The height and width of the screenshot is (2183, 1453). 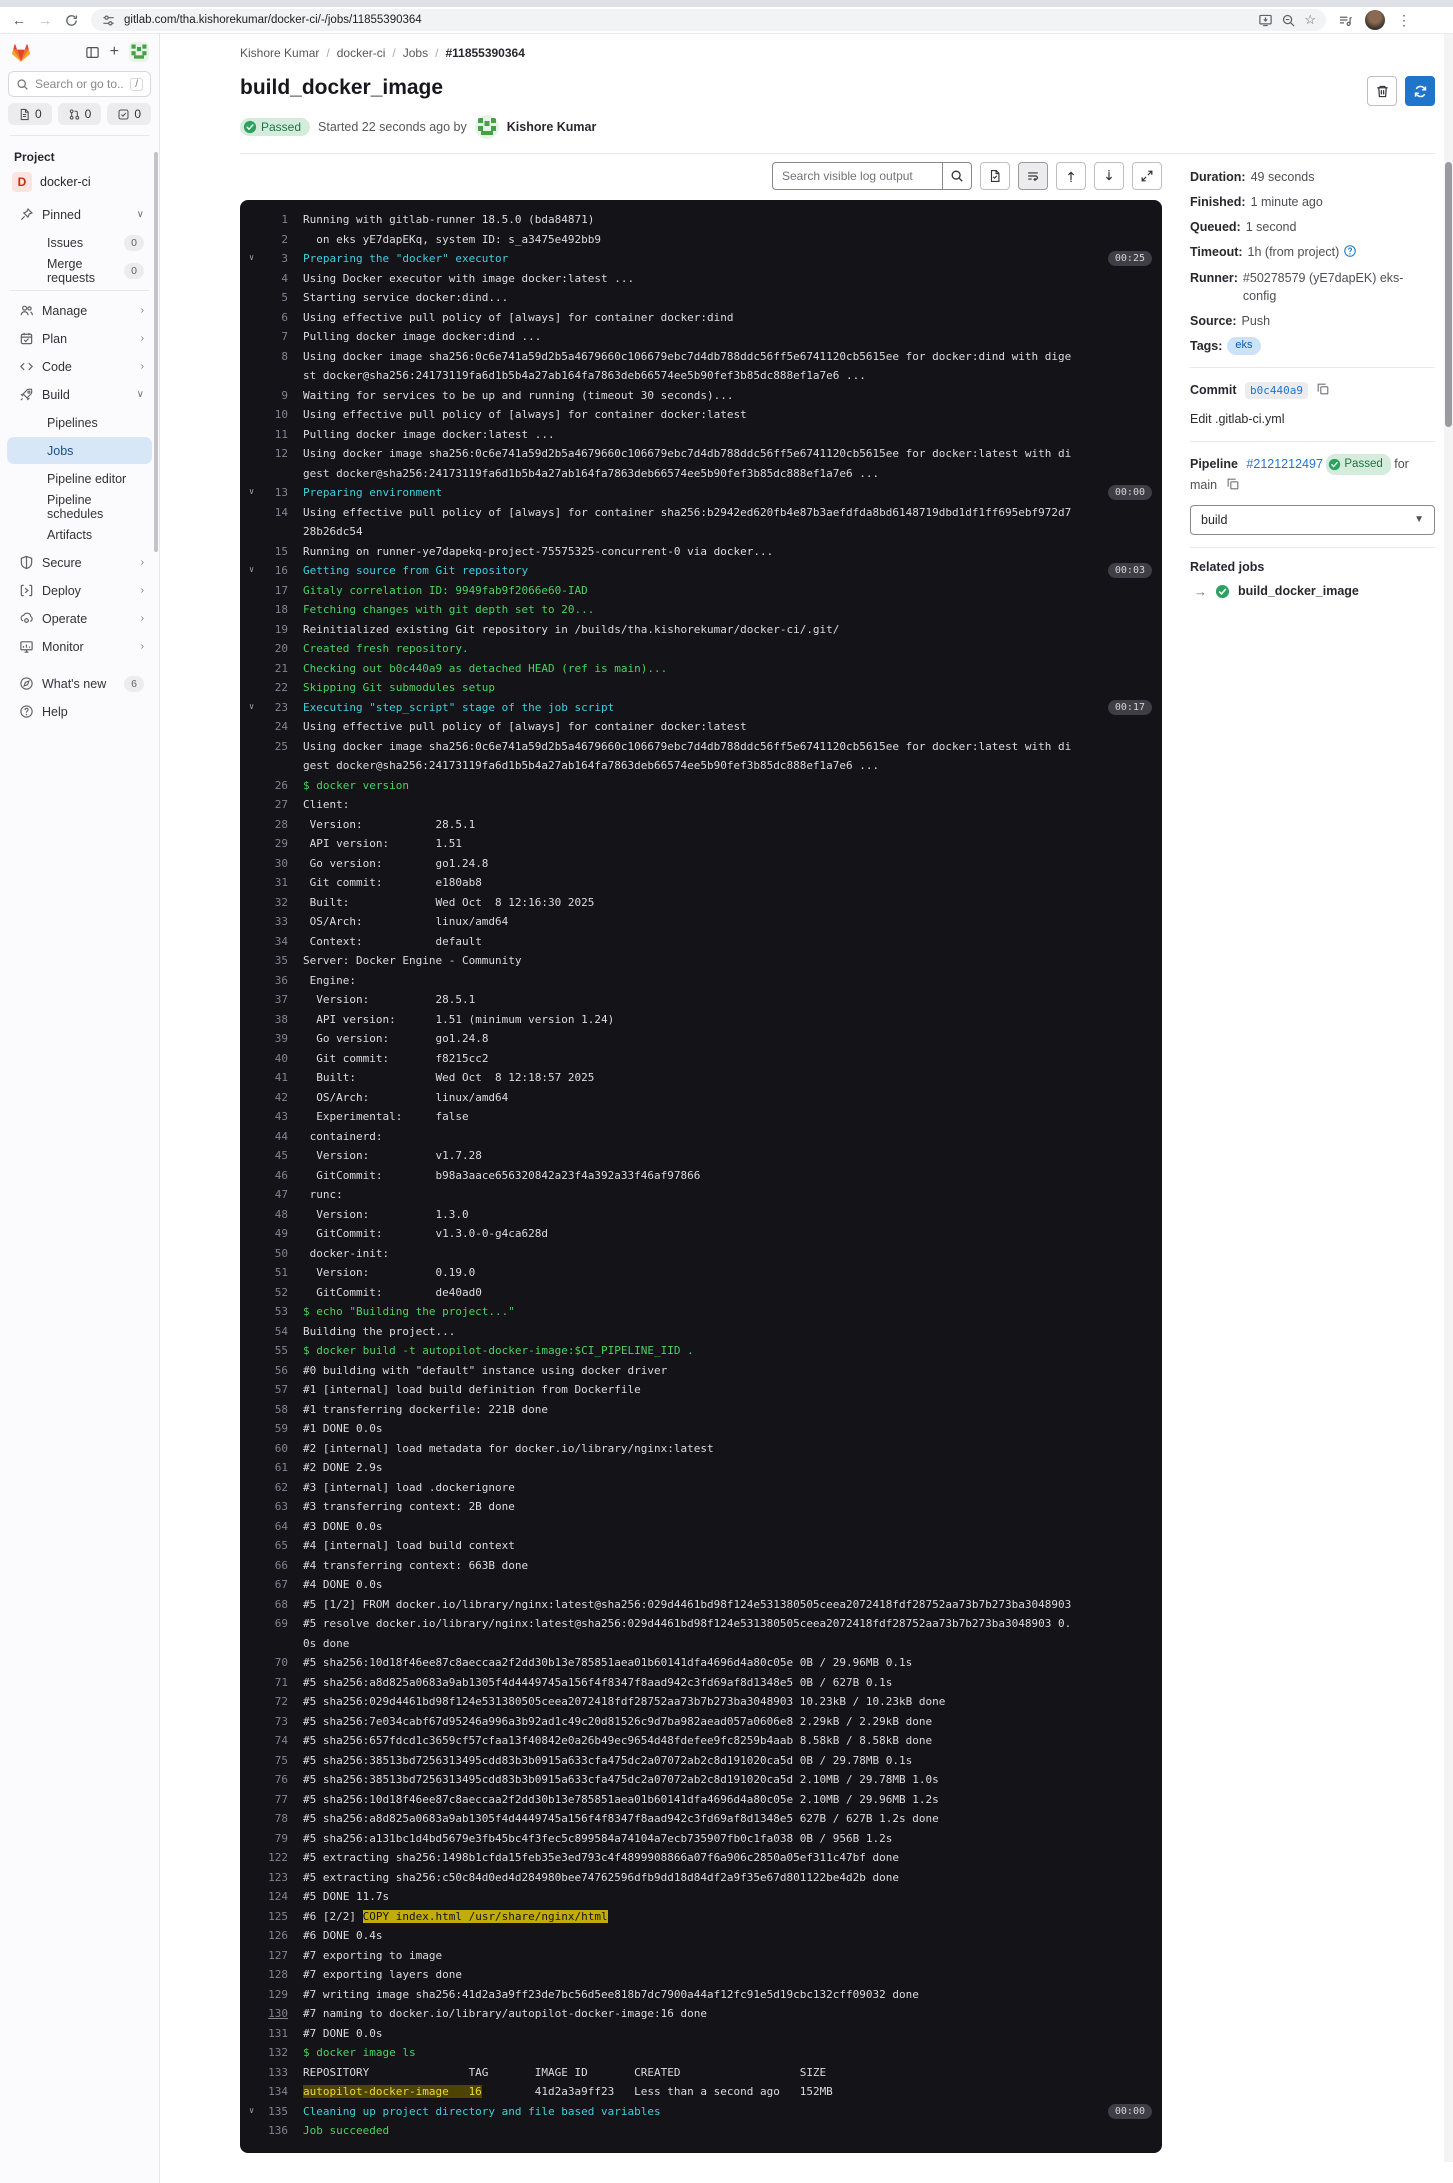 I want to click on copy-commit-icon, so click(x=1323, y=389).